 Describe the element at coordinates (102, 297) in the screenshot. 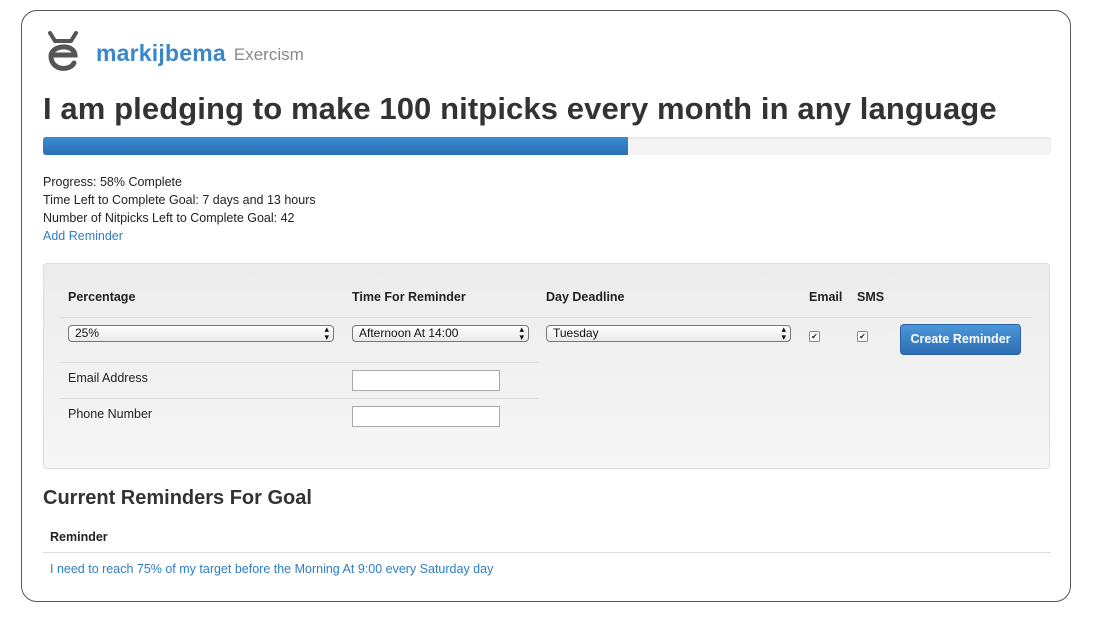

I see `percentage-header: Percentage` at that location.